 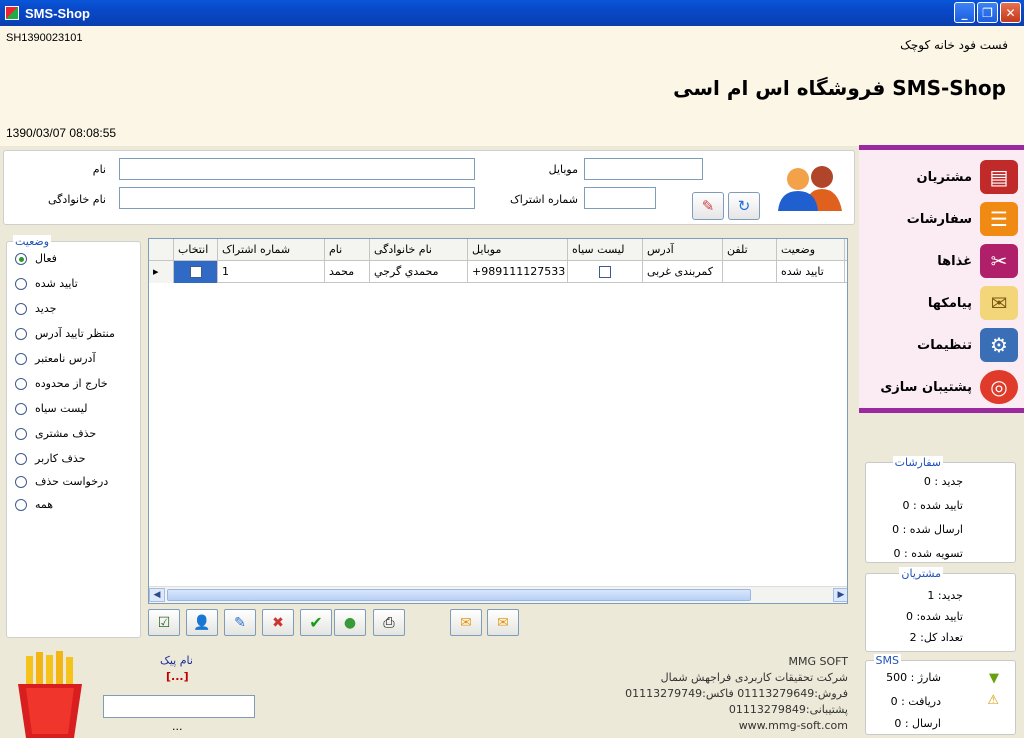 I want to click on printer-icon: ⎙, so click(x=389, y=622).